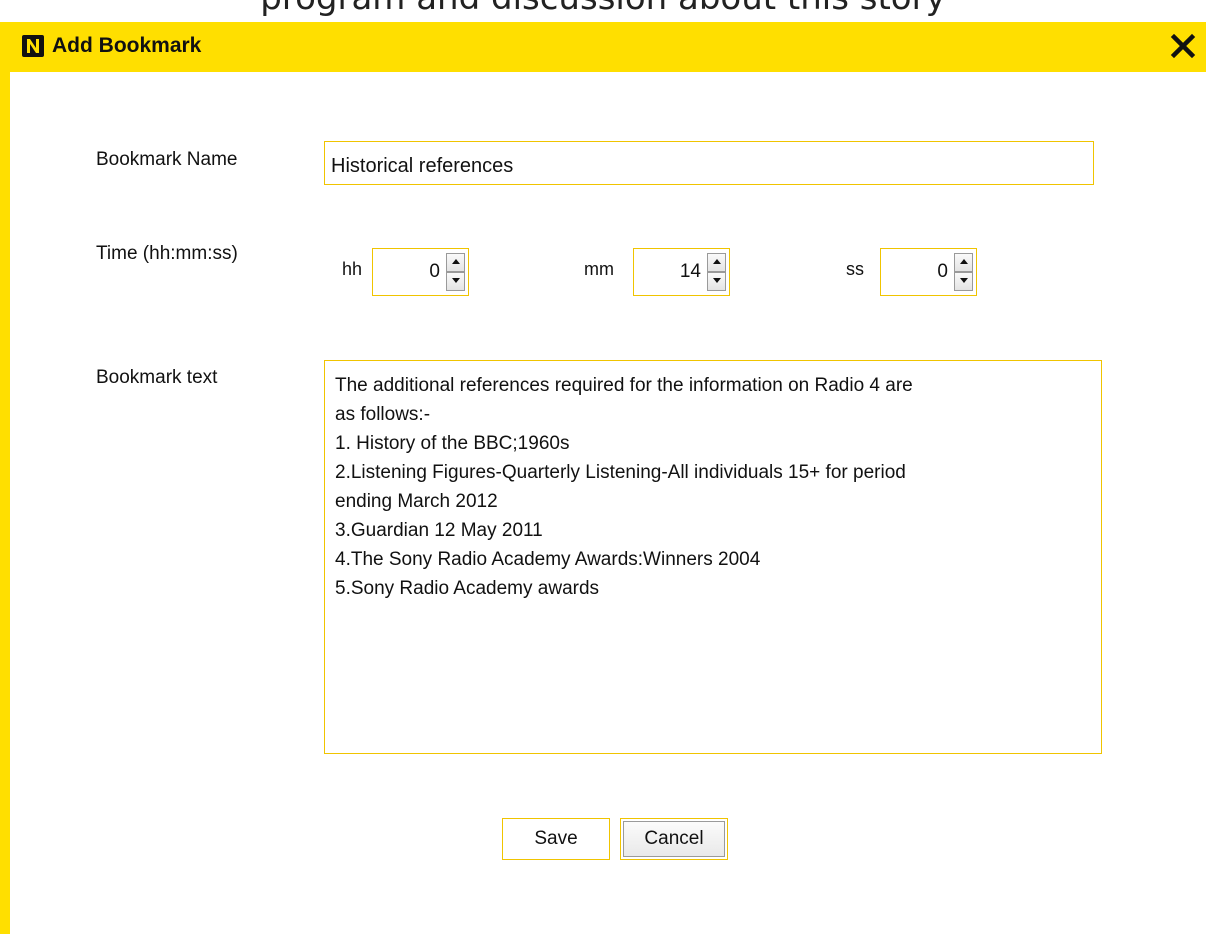 This screenshot has height=934, width=1206. I want to click on dialog-title: Add Bookmark, so click(127, 45).